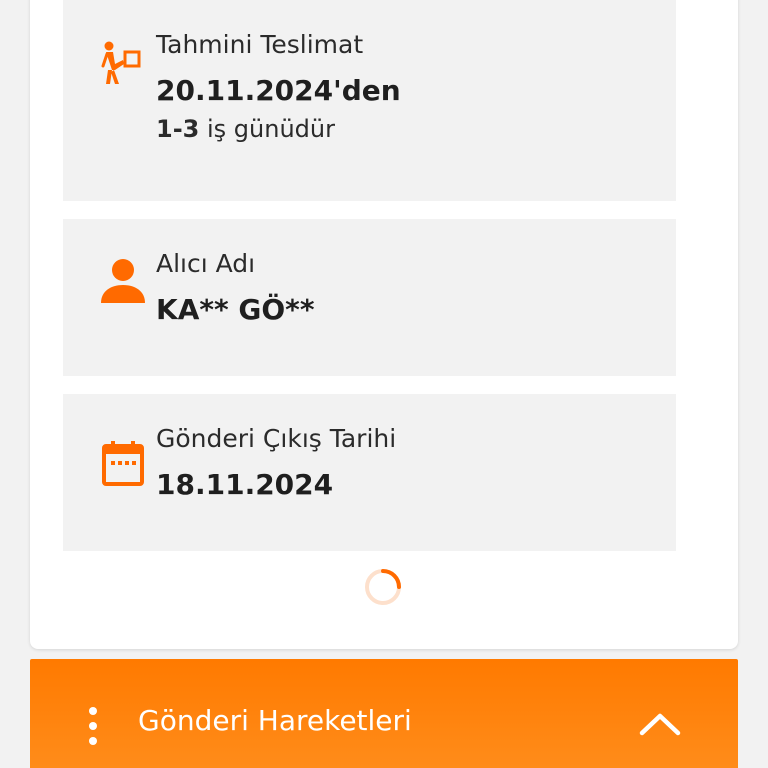  What do you see at coordinates (93, 728) in the screenshot?
I see `more-vertical-icon` at bounding box center [93, 728].